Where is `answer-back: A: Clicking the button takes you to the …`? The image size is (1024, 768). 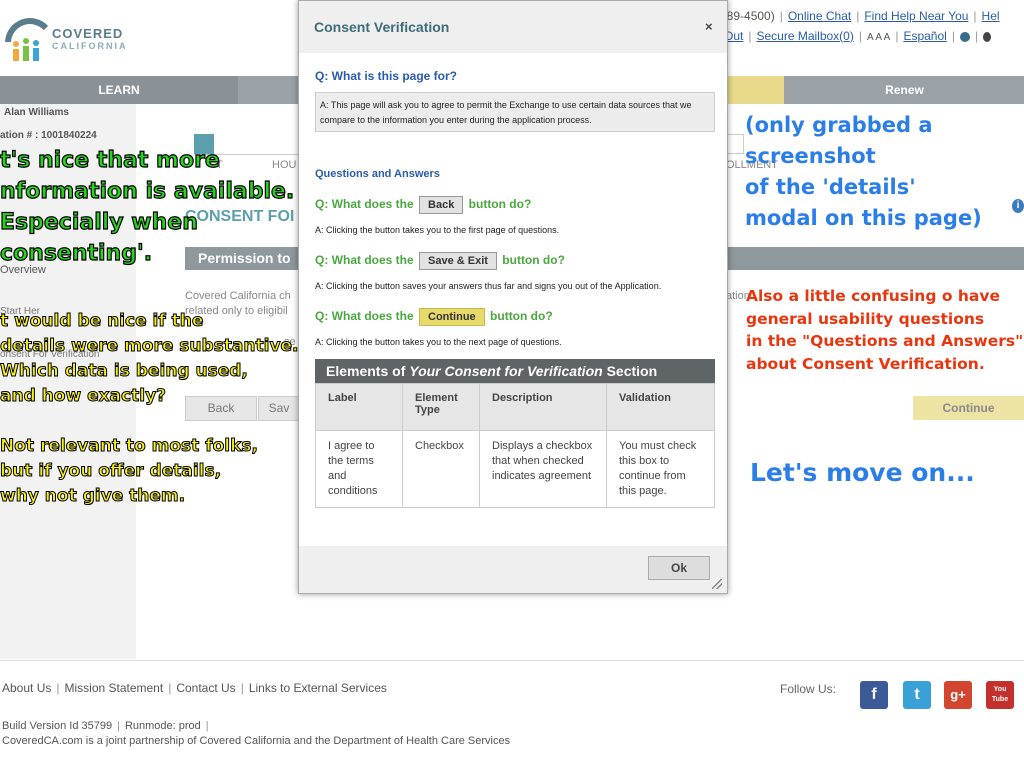
answer-back: A: Clicking the button takes you to the … is located at coordinates (437, 230).